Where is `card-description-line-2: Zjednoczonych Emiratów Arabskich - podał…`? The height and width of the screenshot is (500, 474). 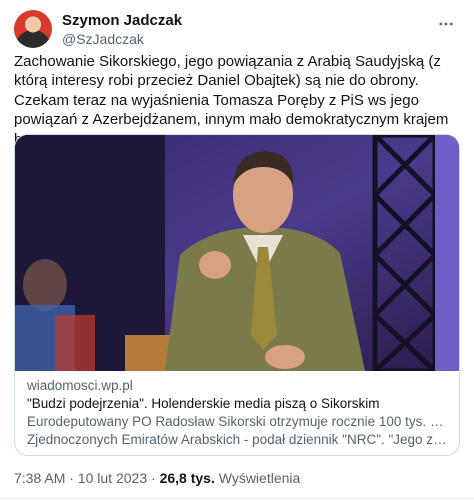 card-description-line-2: Zjednoczonych Emiratów Arabskich - podał… is located at coordinates (238, 439).